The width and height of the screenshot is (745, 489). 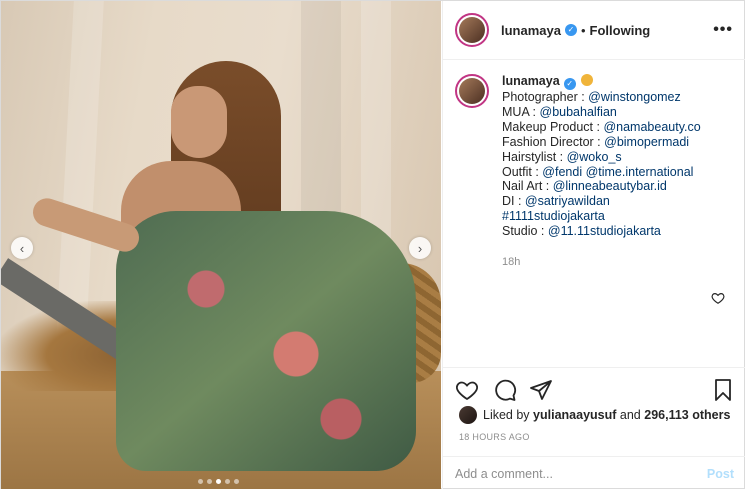 I want to click on caption-credit-line: Makeup Product : @namabeauty.co, so click(x=622, y=127).